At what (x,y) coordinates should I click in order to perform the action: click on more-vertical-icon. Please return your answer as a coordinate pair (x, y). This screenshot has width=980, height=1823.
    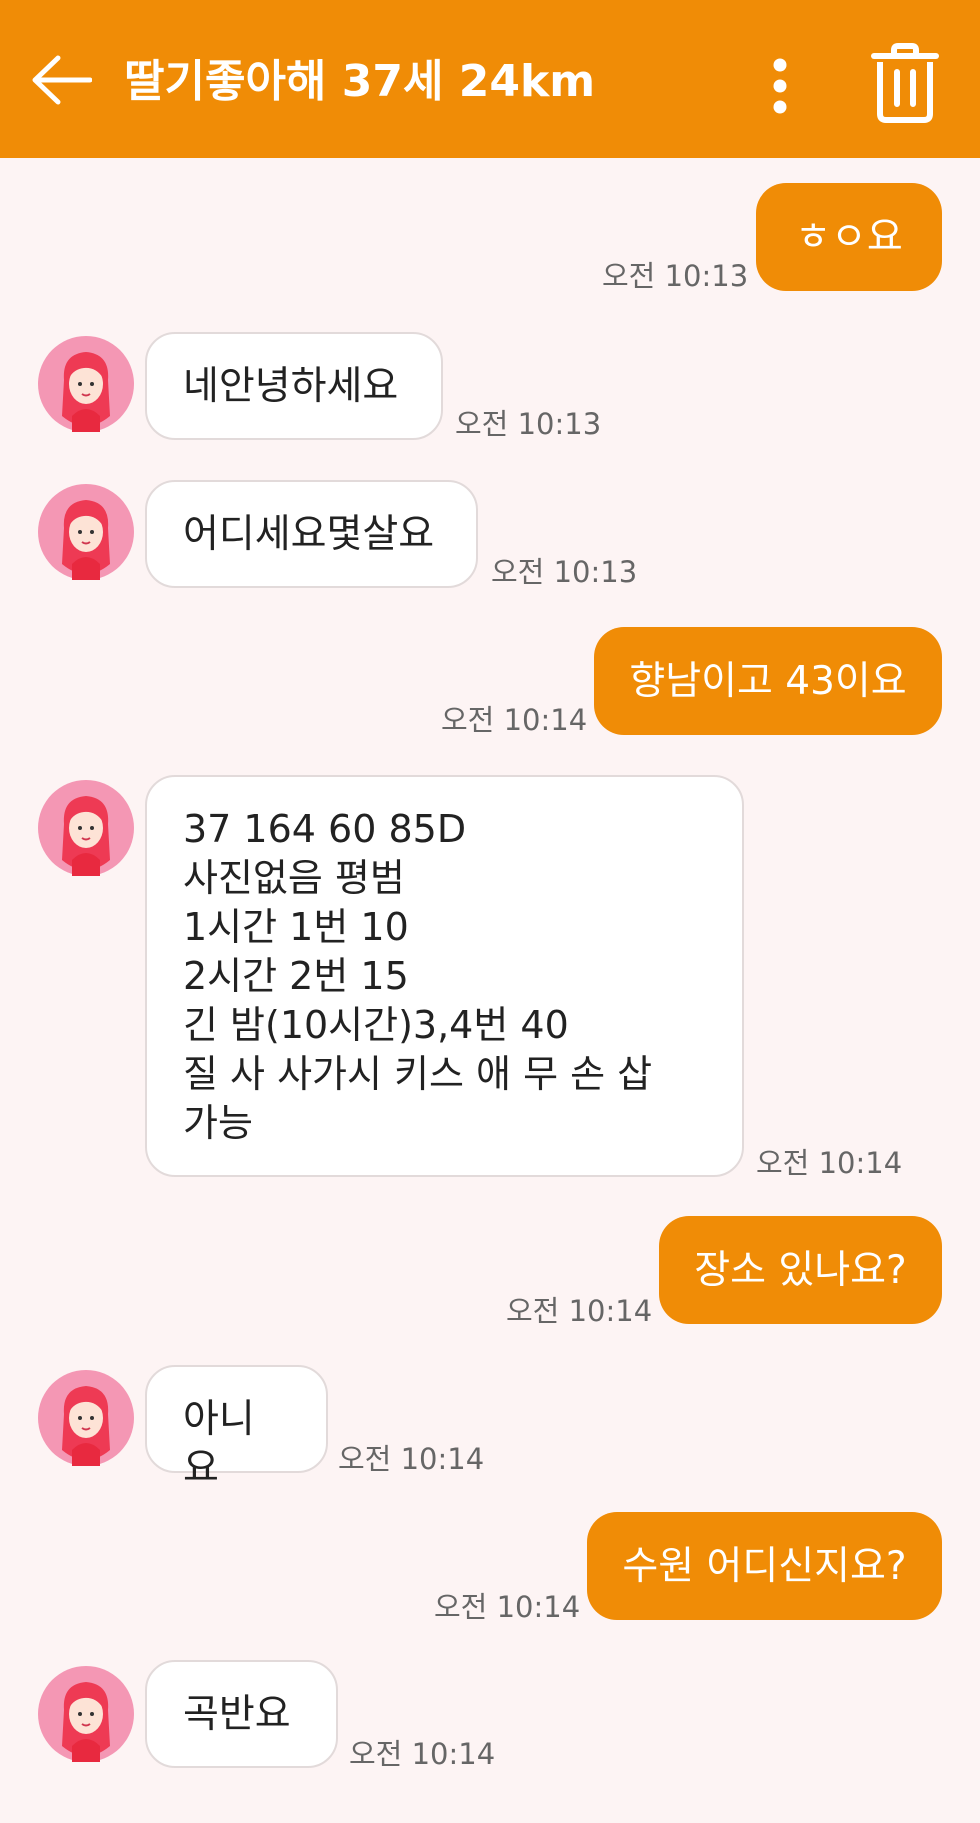
    Looking at the image, I should click on (780, 86).